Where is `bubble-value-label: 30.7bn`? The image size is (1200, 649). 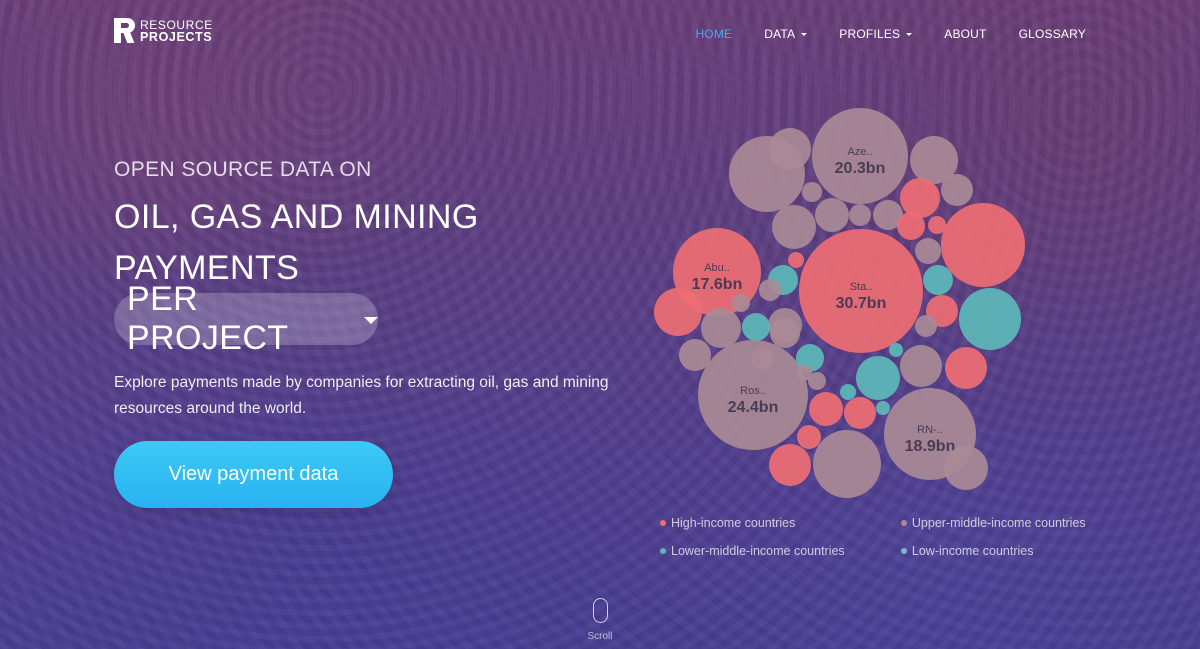 bubble-value-label: 30.7bn is located at coordinates (861, 303).